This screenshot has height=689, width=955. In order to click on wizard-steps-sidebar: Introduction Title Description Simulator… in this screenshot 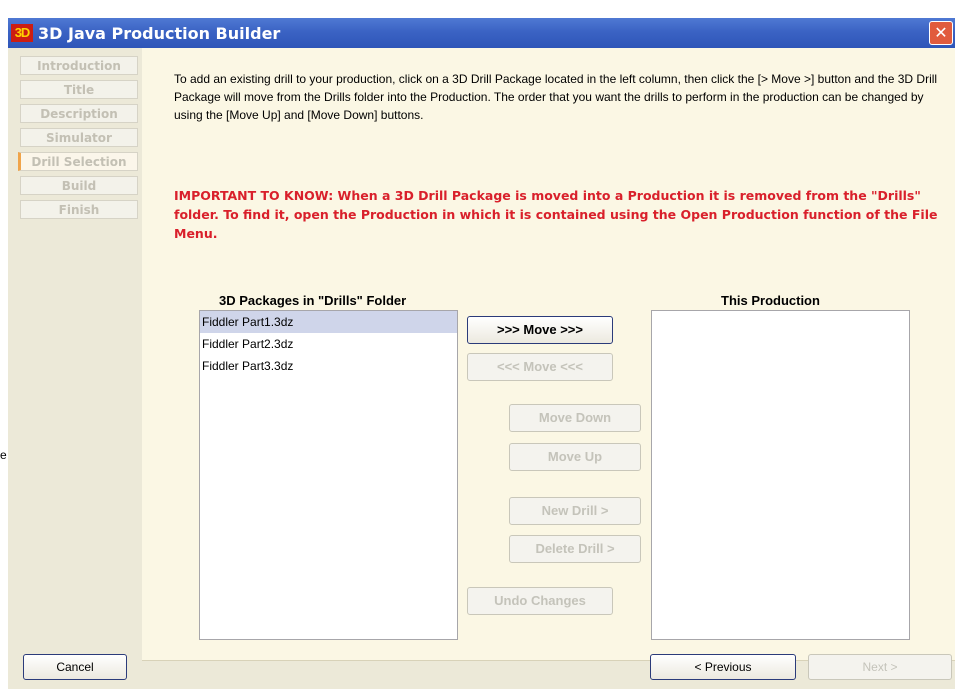, I will do `click(75, 354)`.